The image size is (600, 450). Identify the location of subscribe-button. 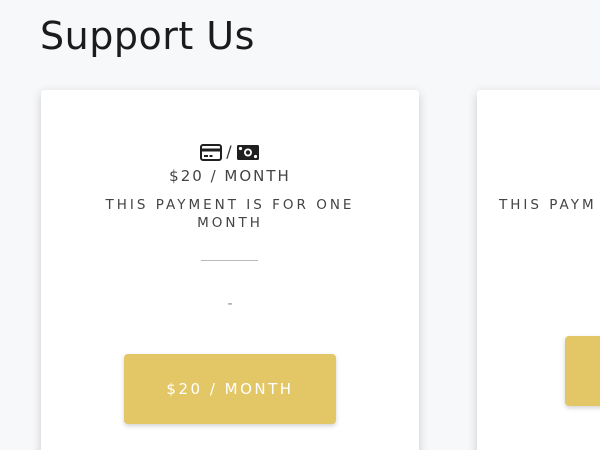
(582, 371).